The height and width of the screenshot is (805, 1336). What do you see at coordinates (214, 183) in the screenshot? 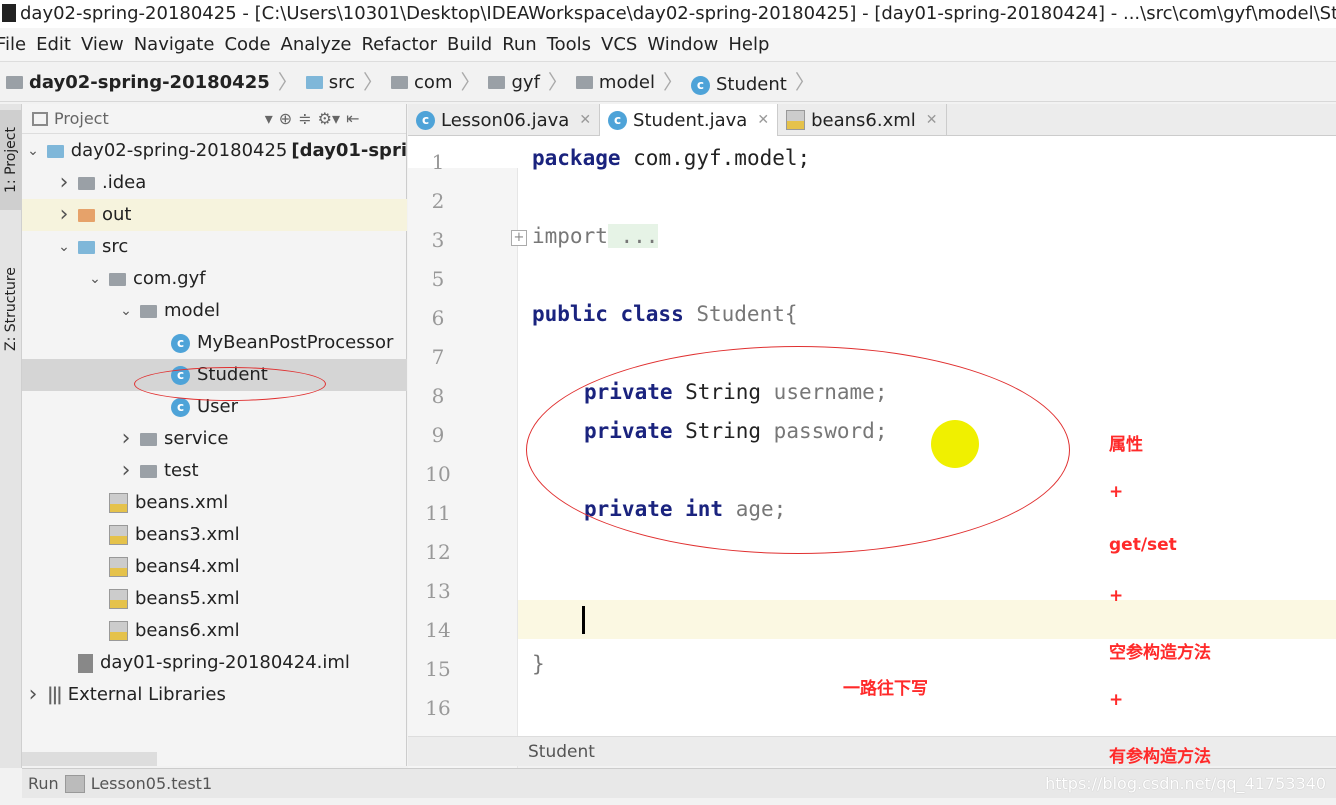
I see `tree-item: › .idea` at bounding box center [214, 183].